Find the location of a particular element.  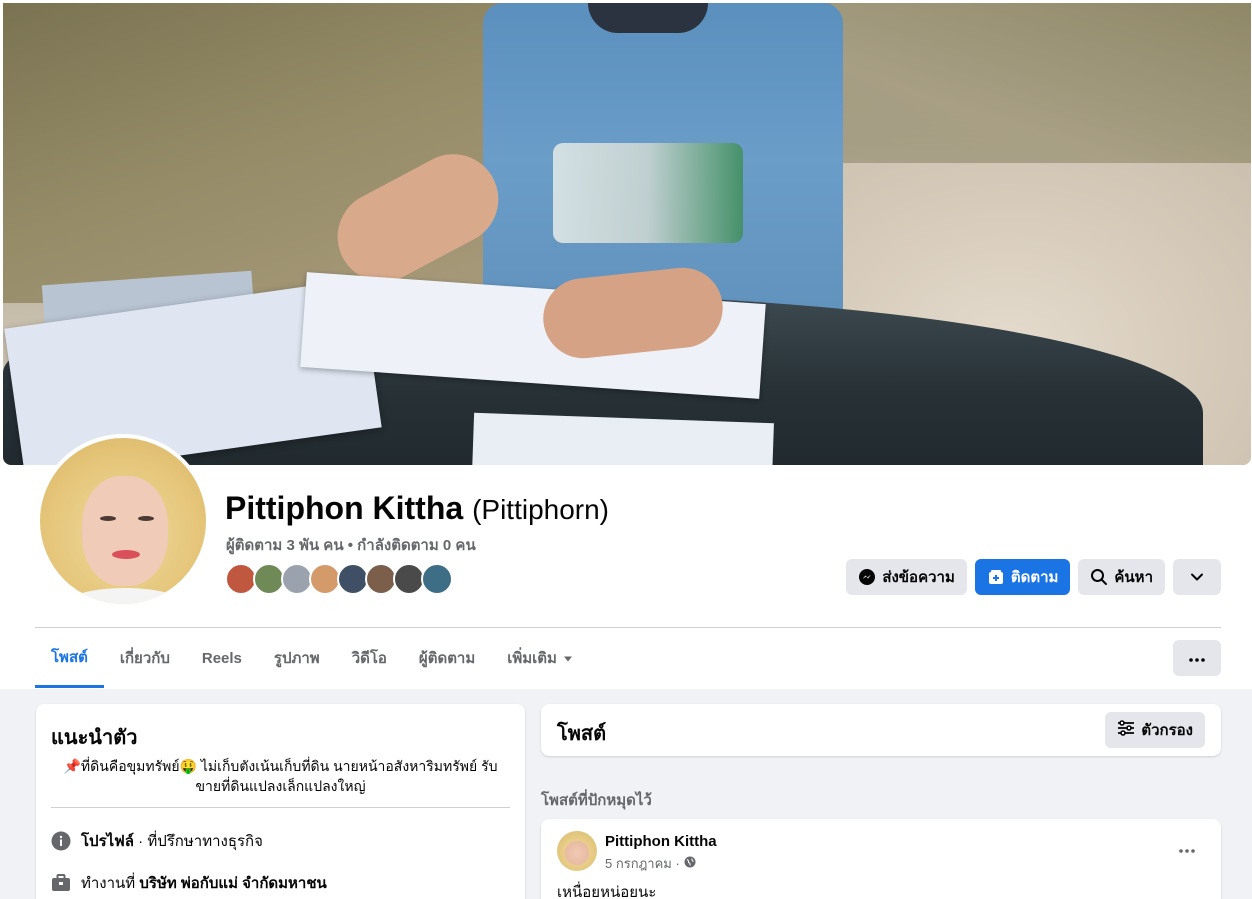

profile-actions: ส่งข้อความ ติดตาม ค้นหา is located at coordinates (1033, 577).